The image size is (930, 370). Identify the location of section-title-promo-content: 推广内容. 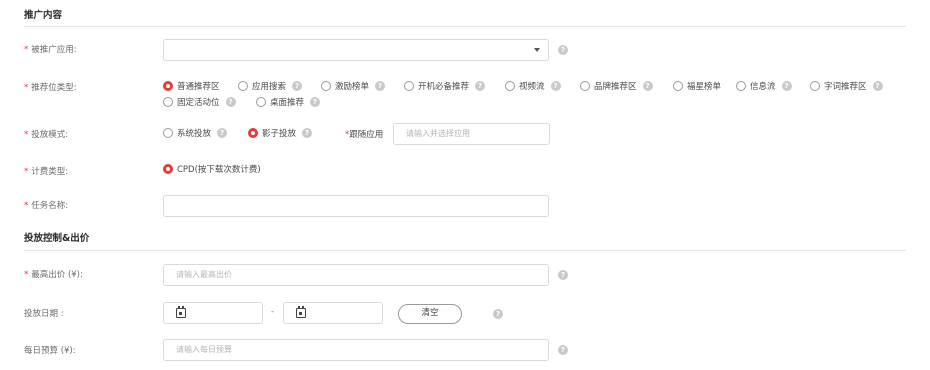
(43, 15).